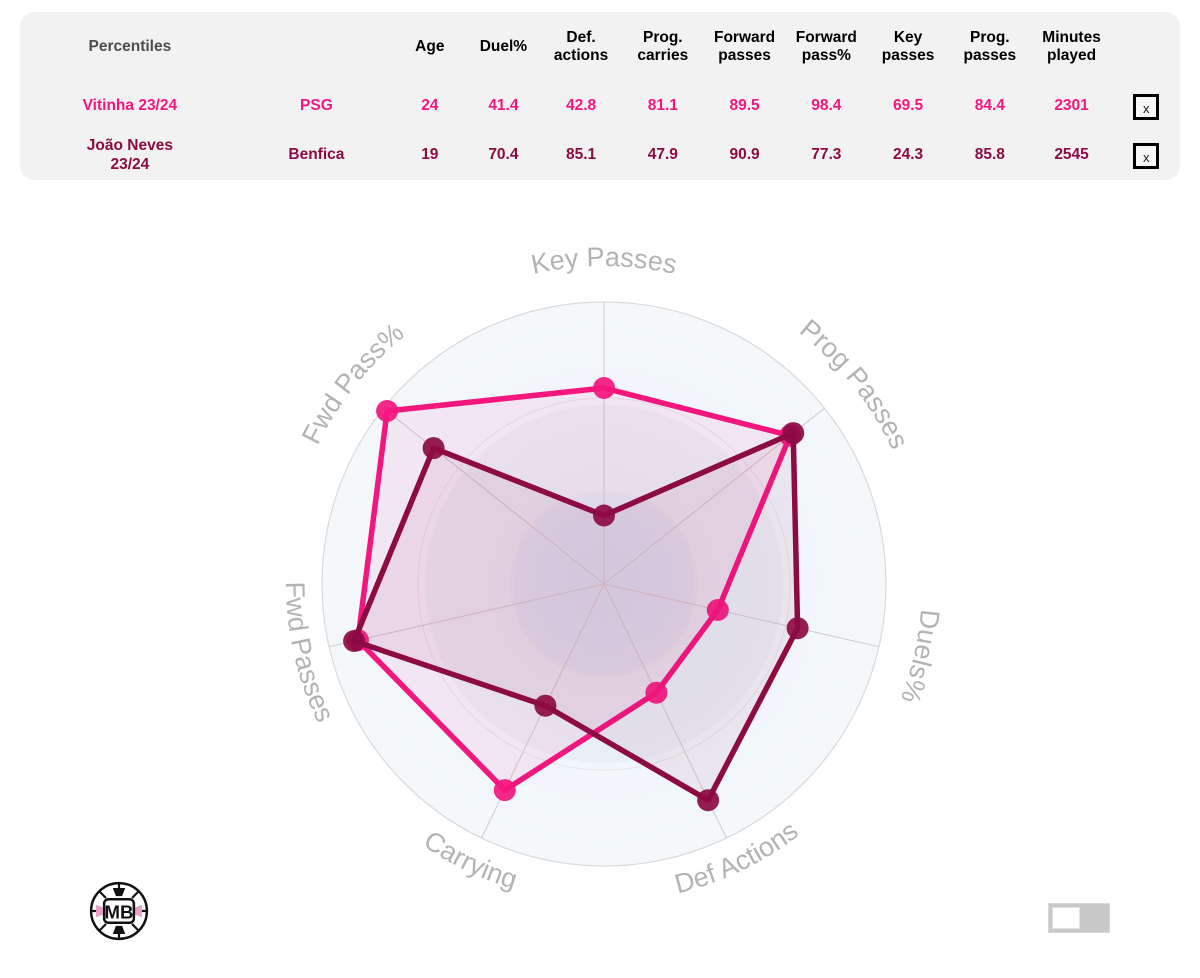 This screenshot has width=1200, height=978. Describe the element at coordinates (130, 106) in the screenshot. I see `player-name: Vitinha 23/24` at that location.